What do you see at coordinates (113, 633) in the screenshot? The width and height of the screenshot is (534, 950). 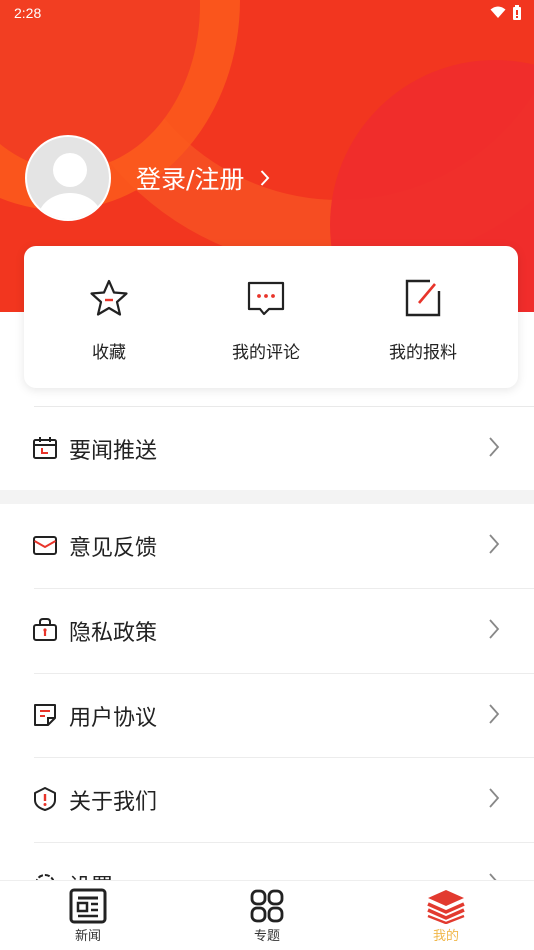 I see `menu-item-privacy-label: 隐私政策` at bounding box center [113, 633].